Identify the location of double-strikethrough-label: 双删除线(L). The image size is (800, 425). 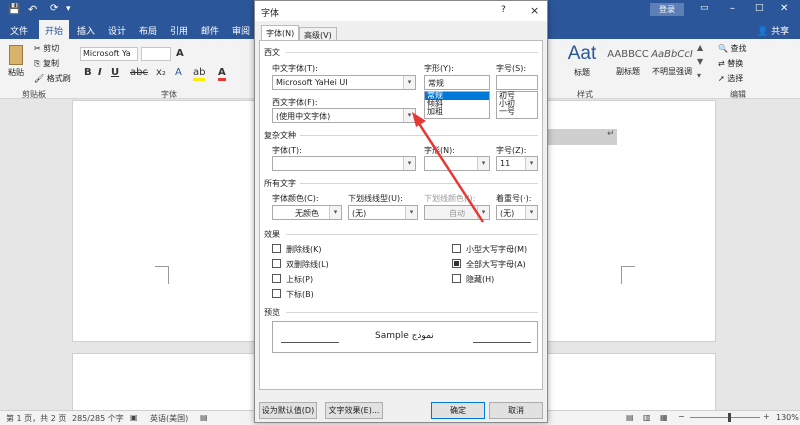
(307, 264).